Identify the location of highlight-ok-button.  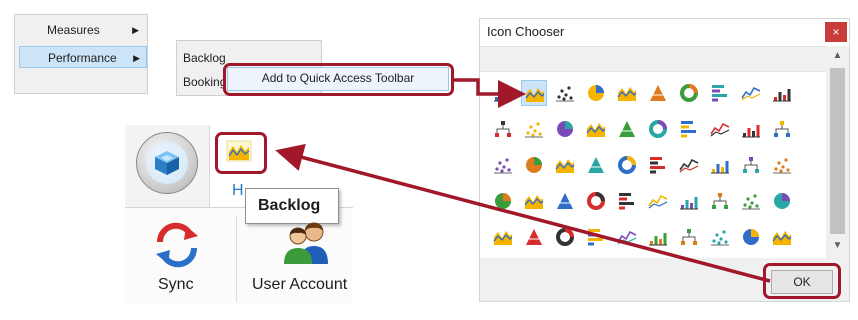
(802, 281).